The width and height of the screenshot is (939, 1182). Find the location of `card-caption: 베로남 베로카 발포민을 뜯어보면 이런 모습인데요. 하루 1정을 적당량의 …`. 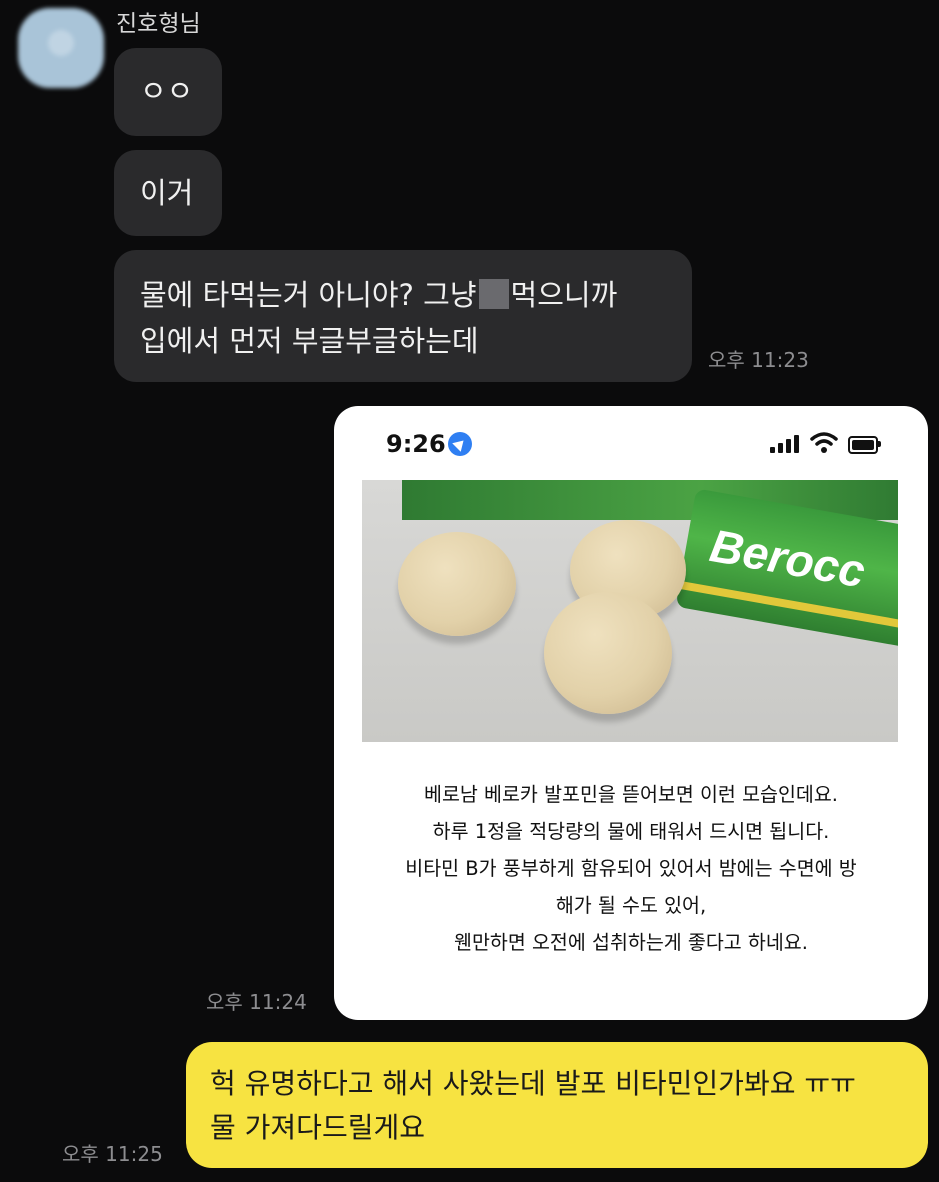

card-caption: 베로남 베로카 발포민을 뜯어보면 이런 모습인데요. 하루 1정을 적당량의 … is located at coordinates (631, 868).